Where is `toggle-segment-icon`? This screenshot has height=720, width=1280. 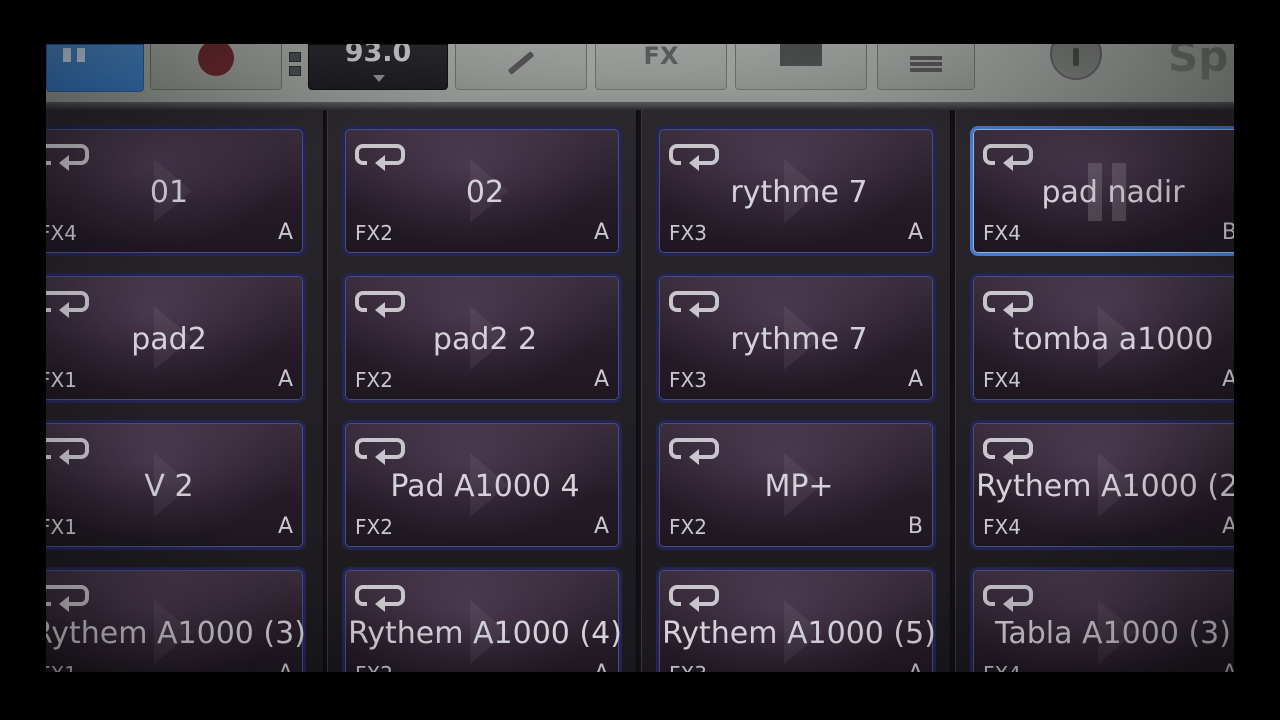
toggle-segment-icon is located at coordinates (295, 71).